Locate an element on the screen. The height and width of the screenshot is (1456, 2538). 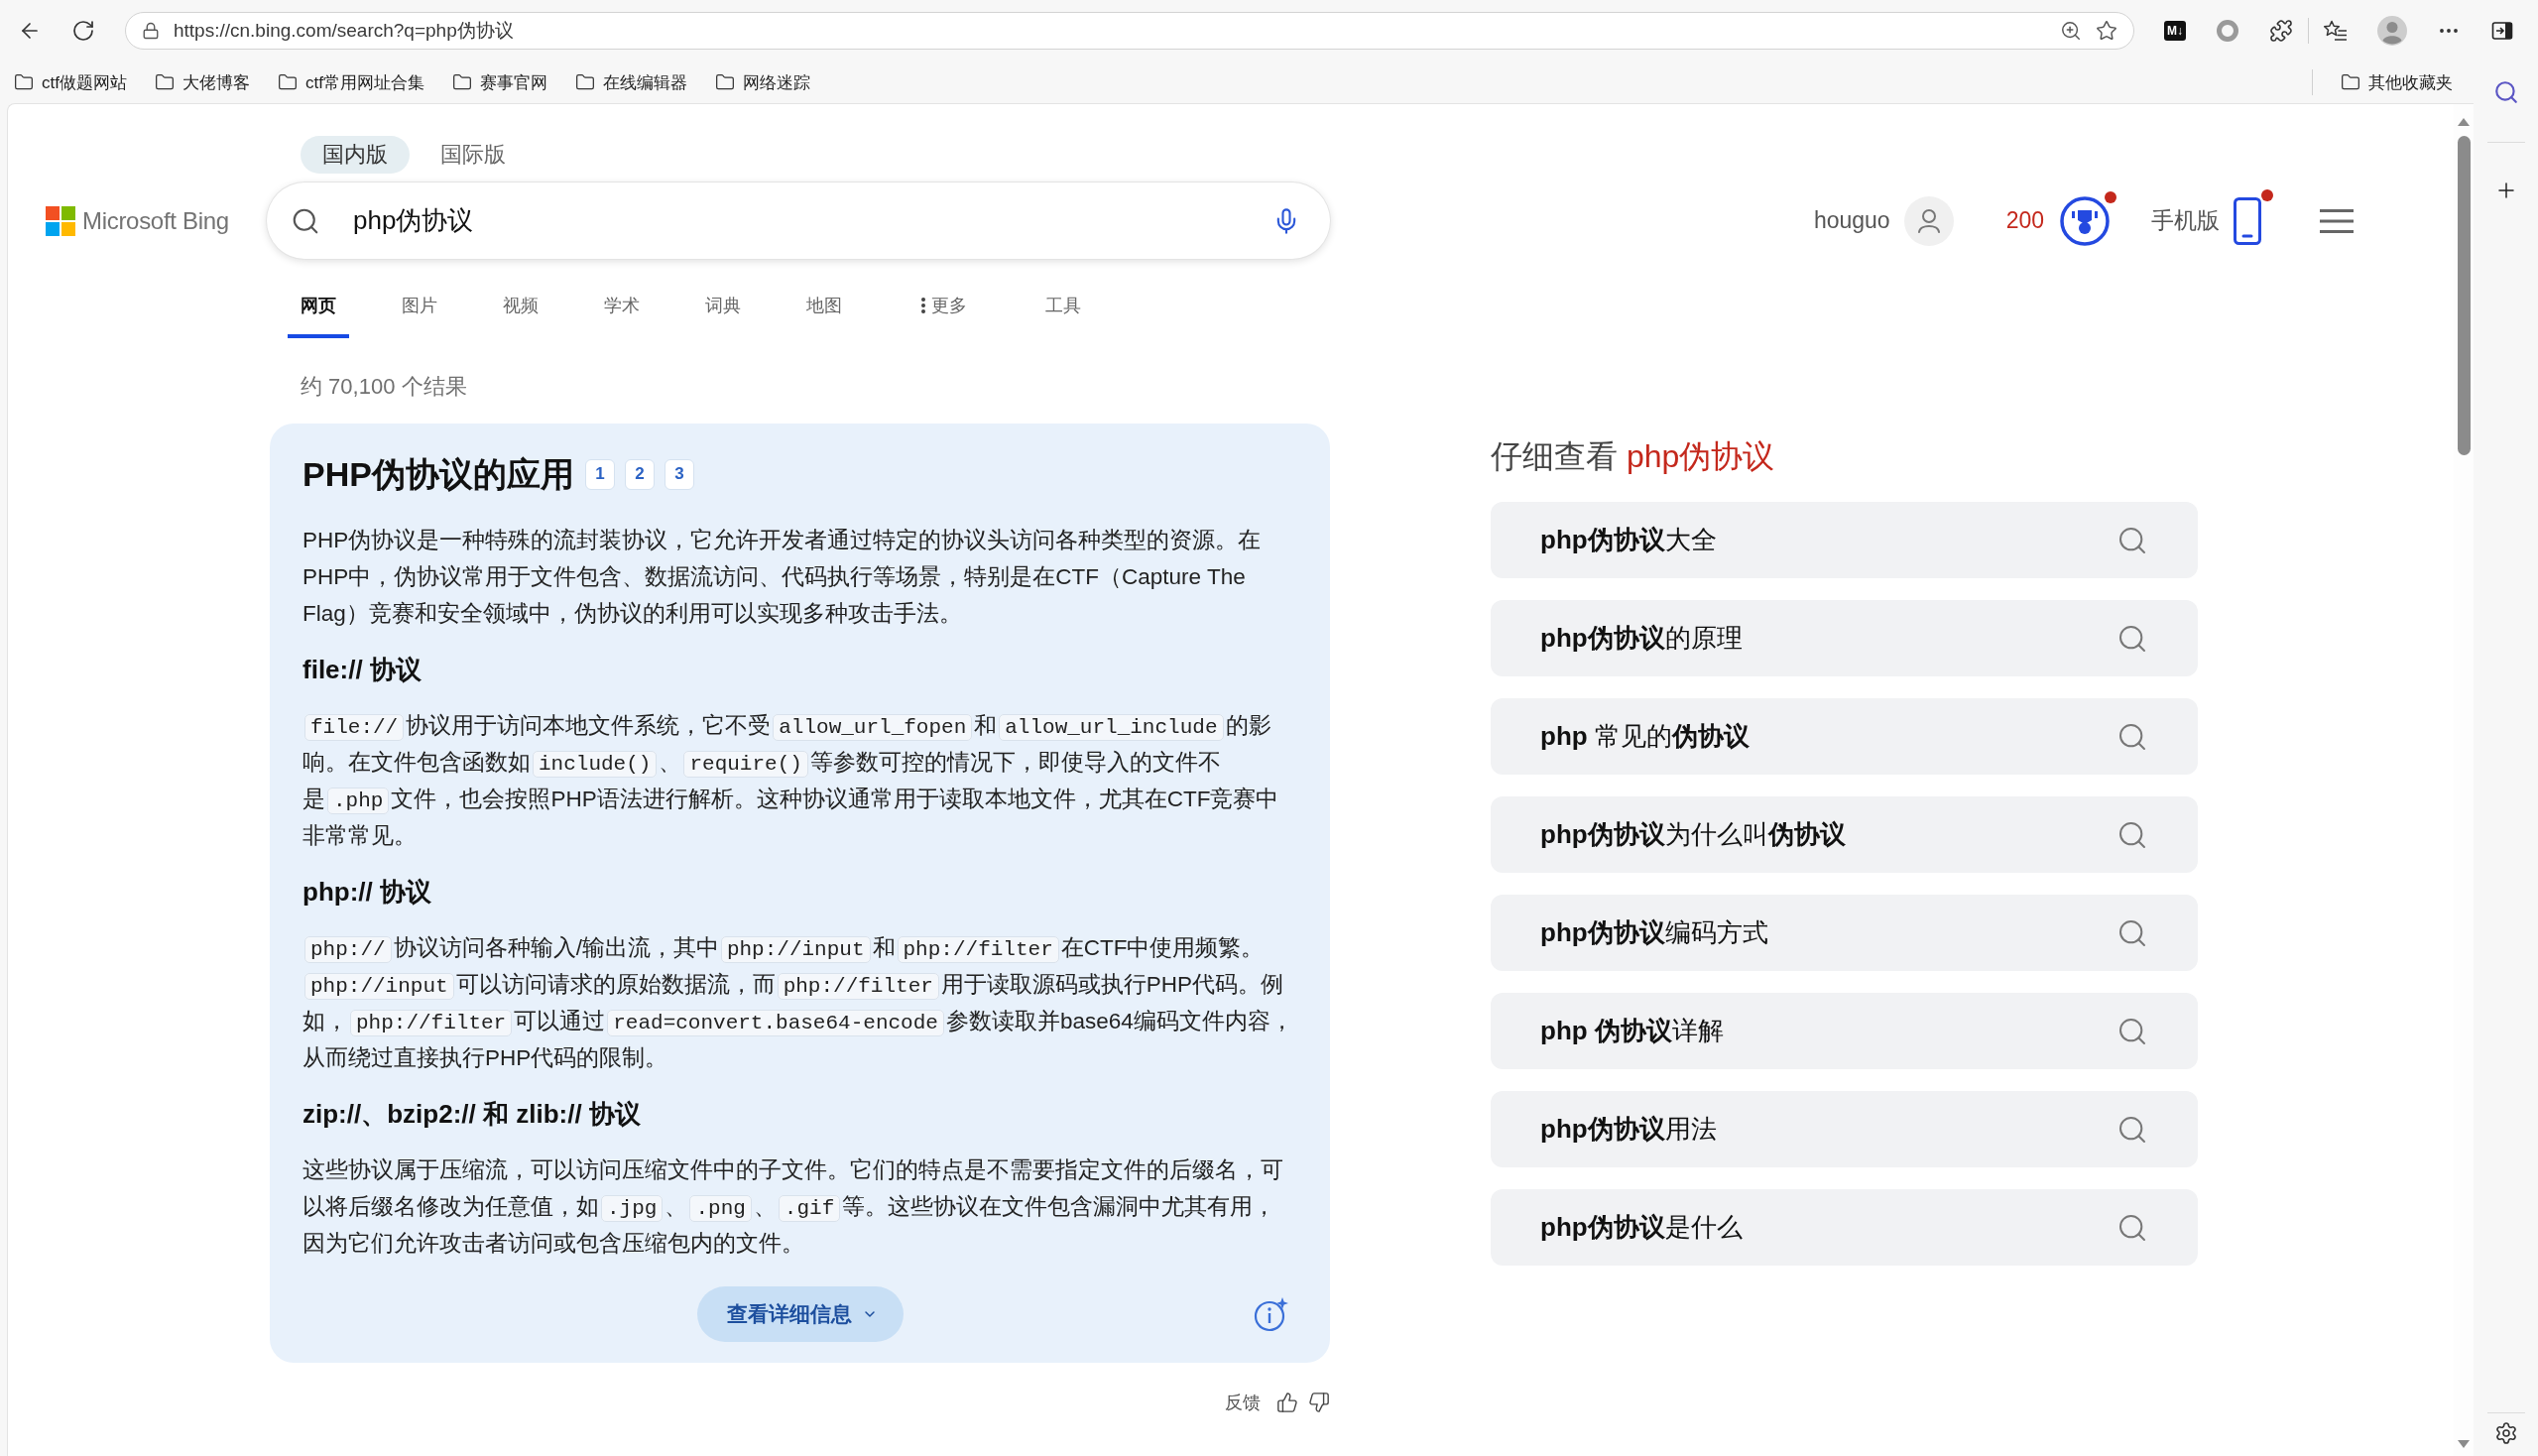
mobile-link: 手机版 is located at coordinates (2206, 220).